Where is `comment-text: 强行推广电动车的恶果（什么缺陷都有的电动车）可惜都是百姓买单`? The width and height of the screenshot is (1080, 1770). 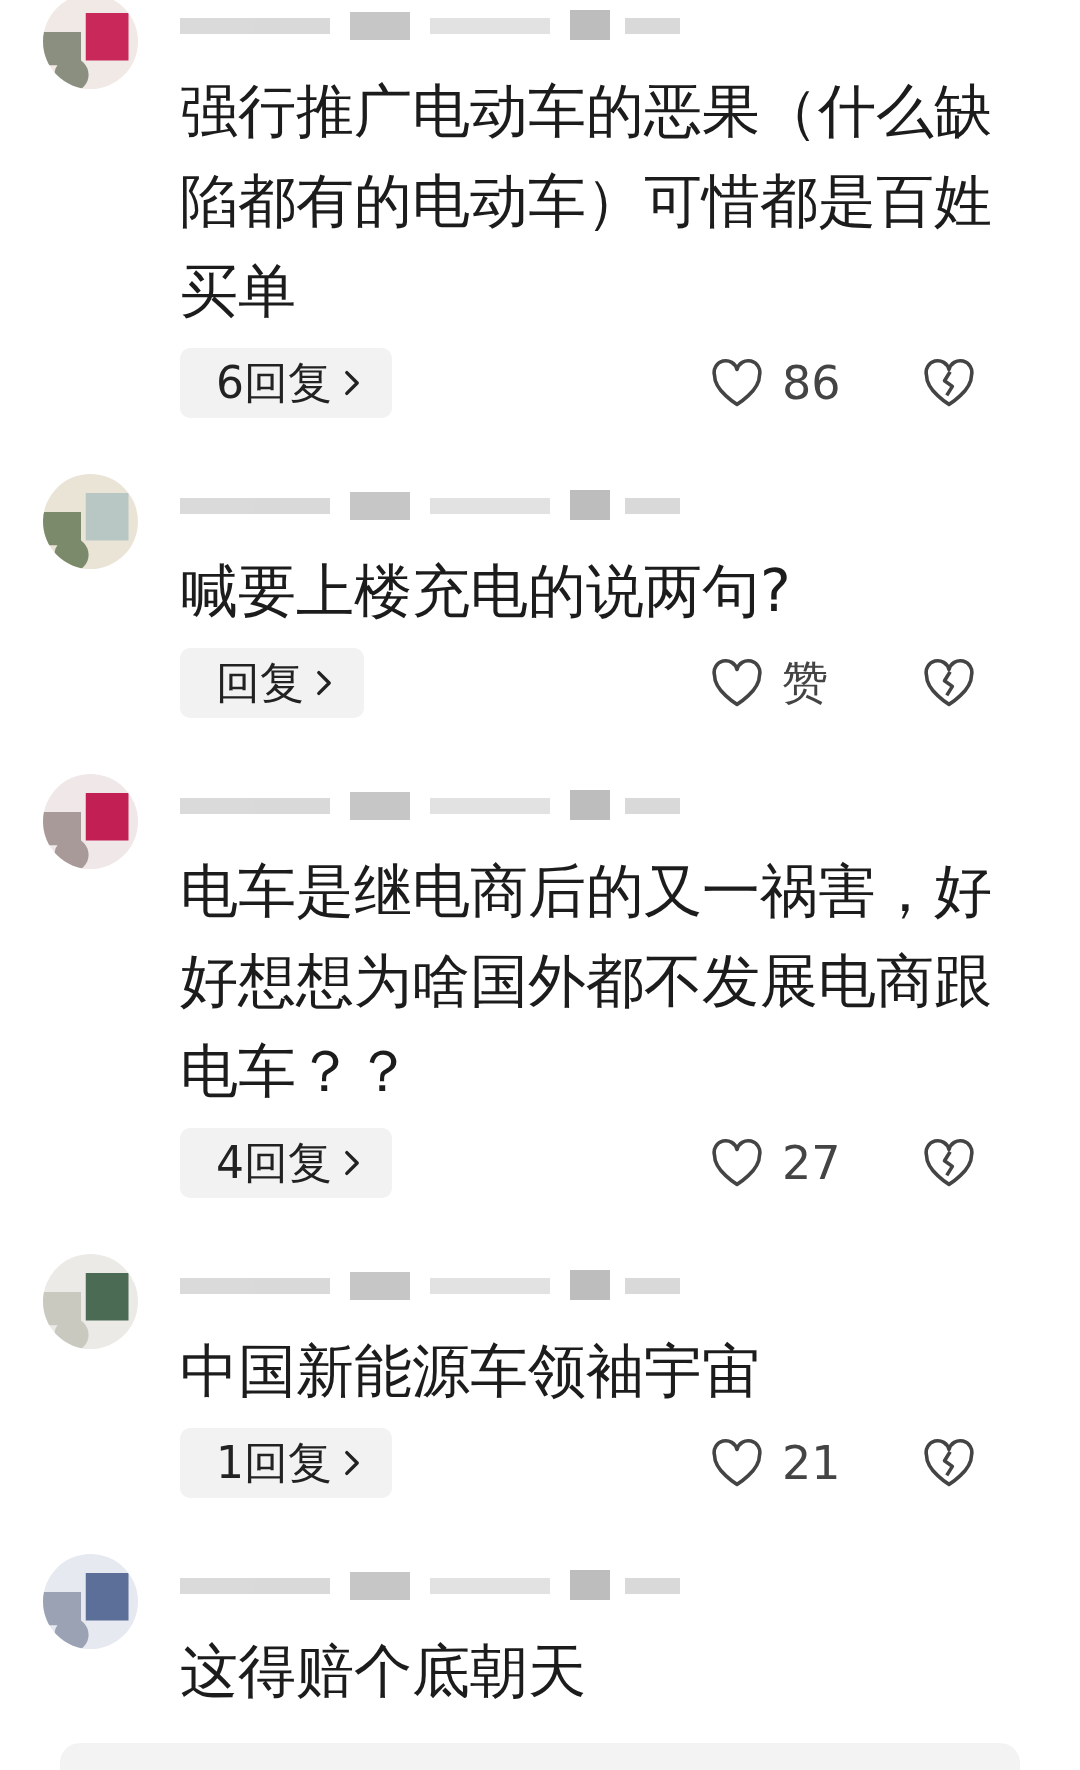
comment-text: 强行推广电动车的恶果（什么缺陷都有的电动车）可惜都是百姓买单 is located at coordinates (586, 201).